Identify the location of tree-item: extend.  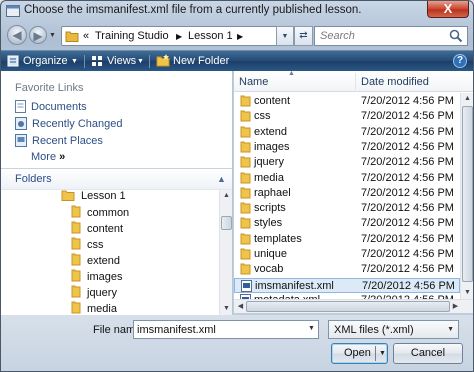
(95, 260).